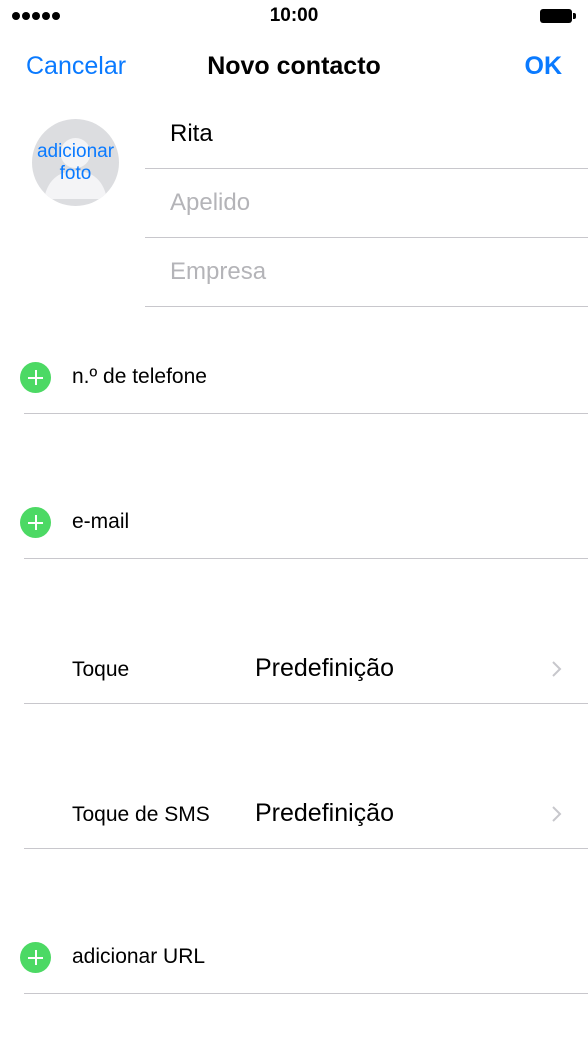  What do you see at coordinates (544, 66) in the screenshot?
I see `ok-button: OK` at bounding box center [544, 66].